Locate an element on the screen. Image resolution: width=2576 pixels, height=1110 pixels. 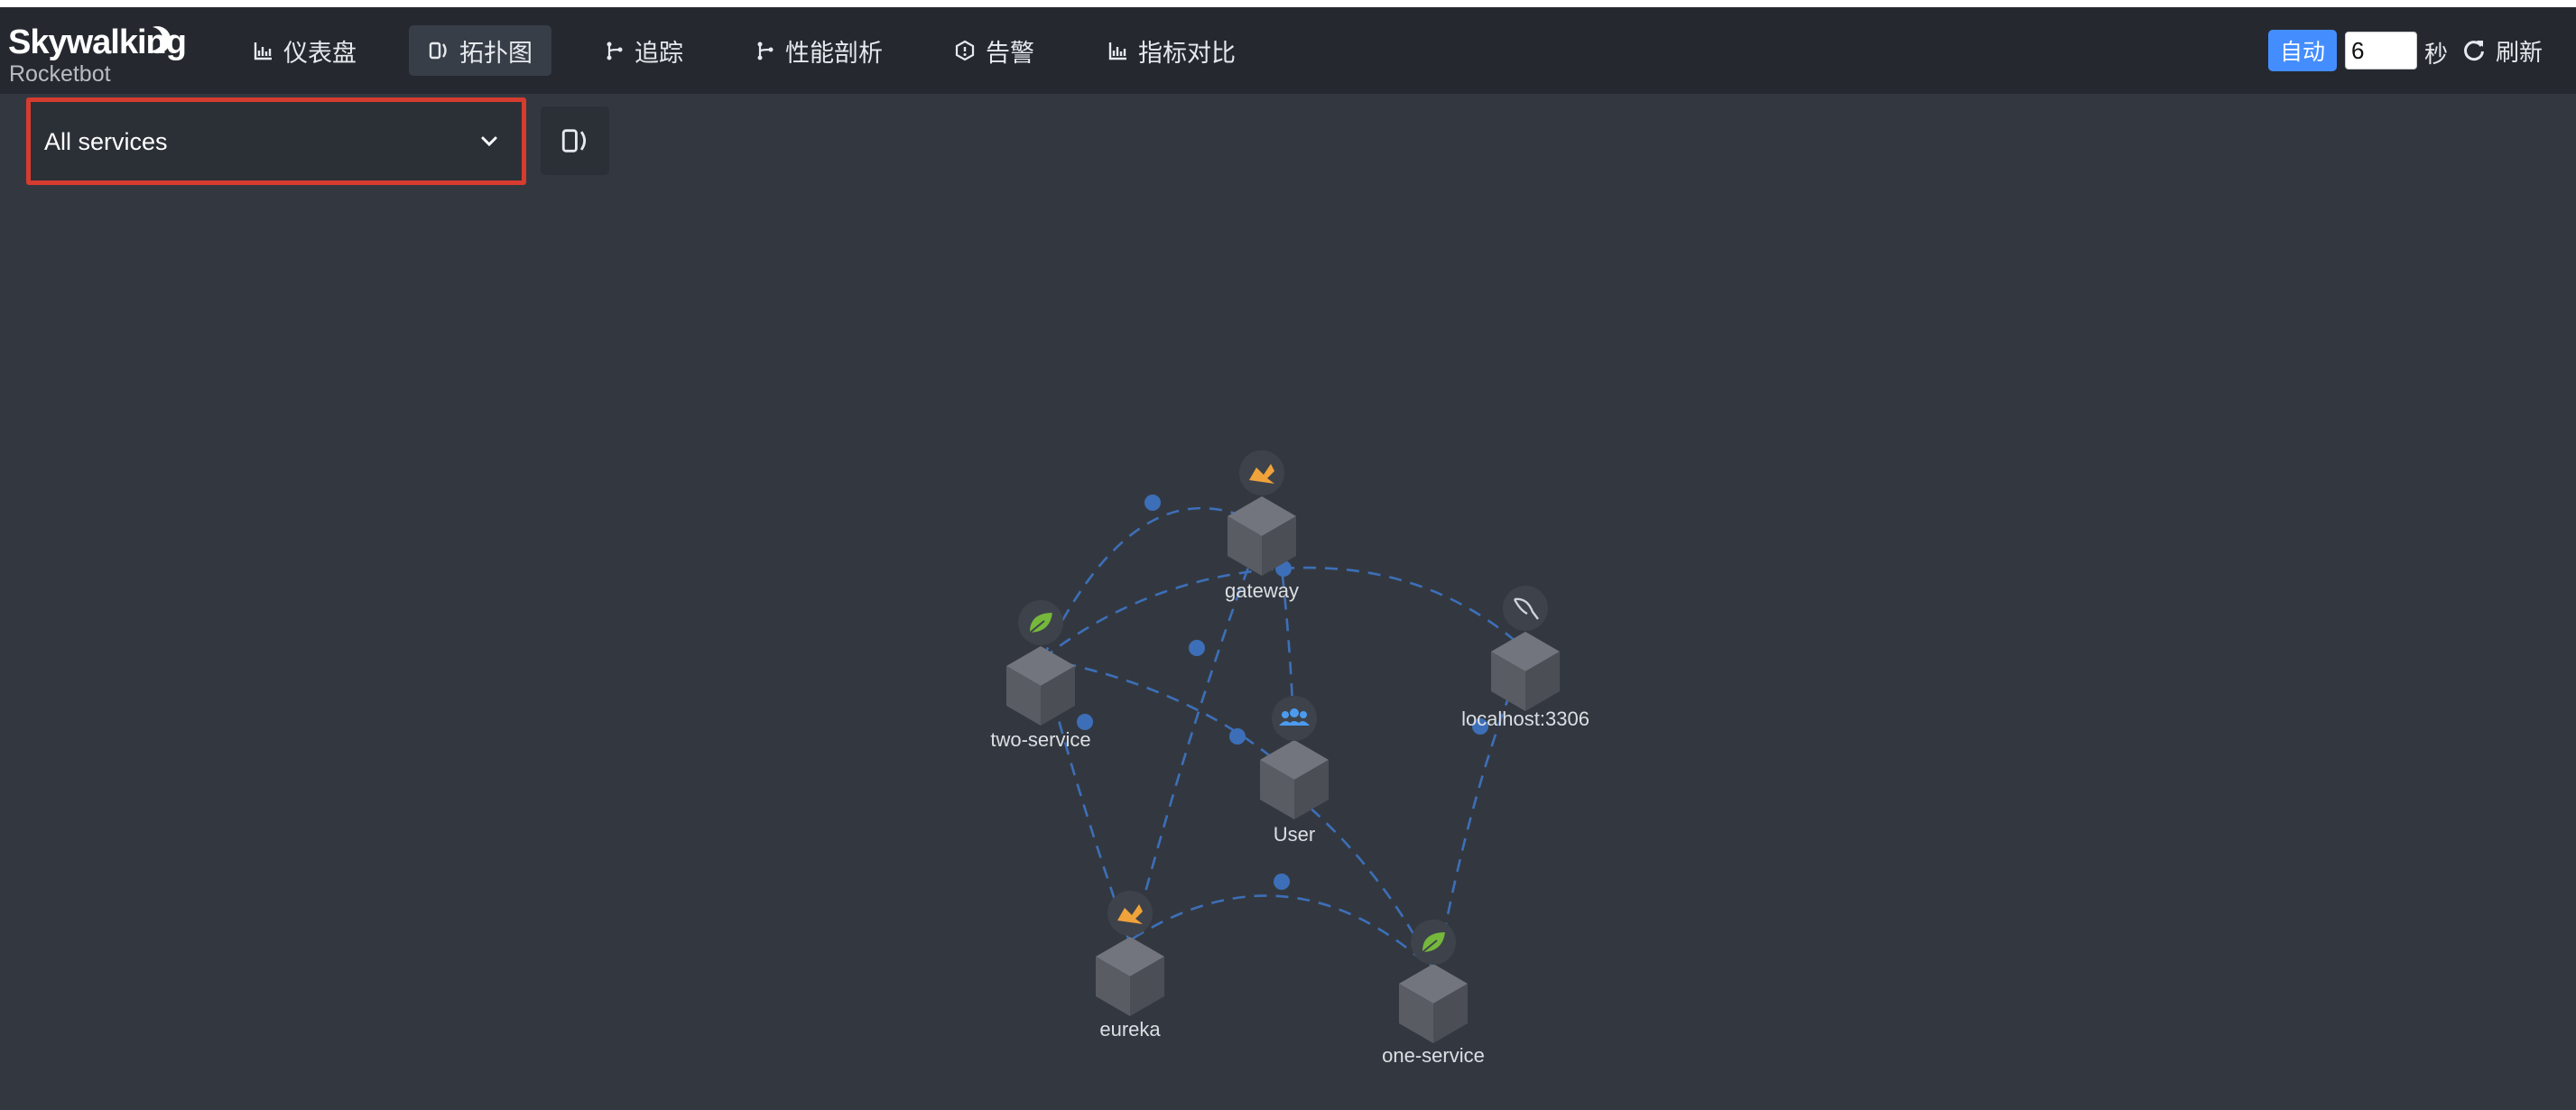
node-eureka: eureka is located at coordinates (1130, 966).